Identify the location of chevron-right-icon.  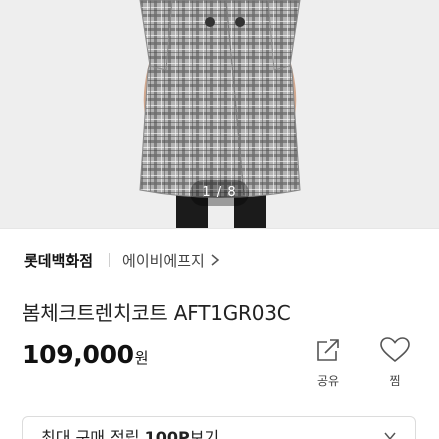
(215, 260).